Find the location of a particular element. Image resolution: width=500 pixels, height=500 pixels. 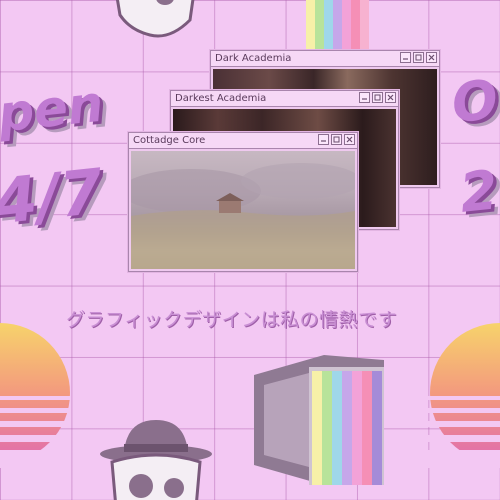

window-image-meadow is located at coordinates (243, 210).